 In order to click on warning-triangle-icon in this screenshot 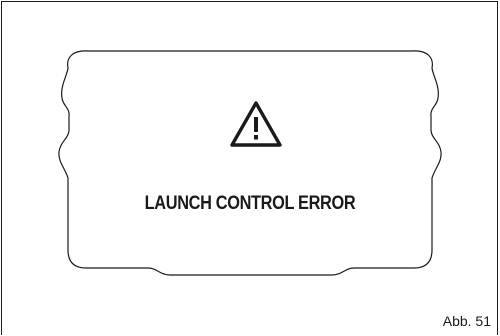, I will do `click(256, 124)`.